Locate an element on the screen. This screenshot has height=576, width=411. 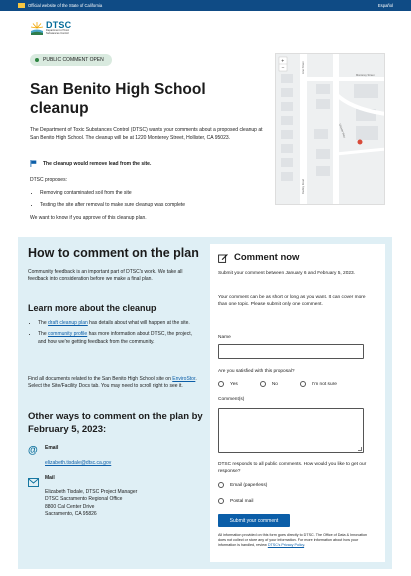
california-icon is located at coordinates (21, 5).